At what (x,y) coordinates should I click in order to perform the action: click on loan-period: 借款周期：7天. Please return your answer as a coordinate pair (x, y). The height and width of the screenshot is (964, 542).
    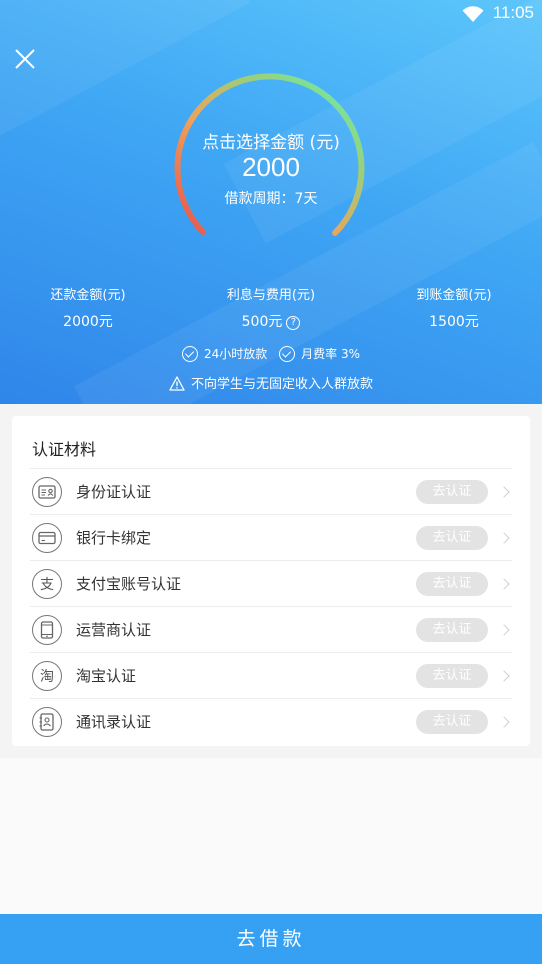
    Looking at the image, I should click on (271, 199).